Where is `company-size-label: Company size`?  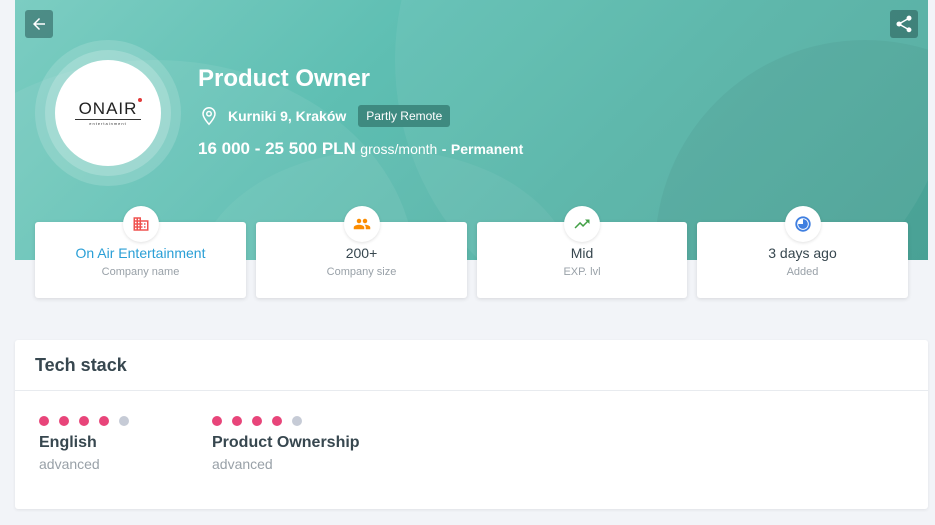 company-size-label: Company size is located at coordinates (361, 272).